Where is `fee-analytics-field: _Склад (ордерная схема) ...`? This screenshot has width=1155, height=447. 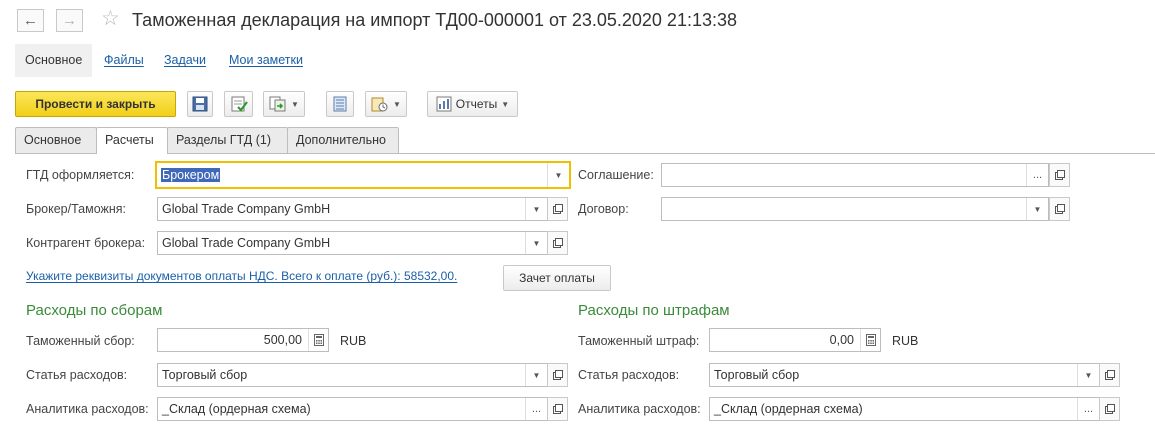
fee-analytics-field: _Склад (ордерная схема) ... is located at coordinates (352, 409).